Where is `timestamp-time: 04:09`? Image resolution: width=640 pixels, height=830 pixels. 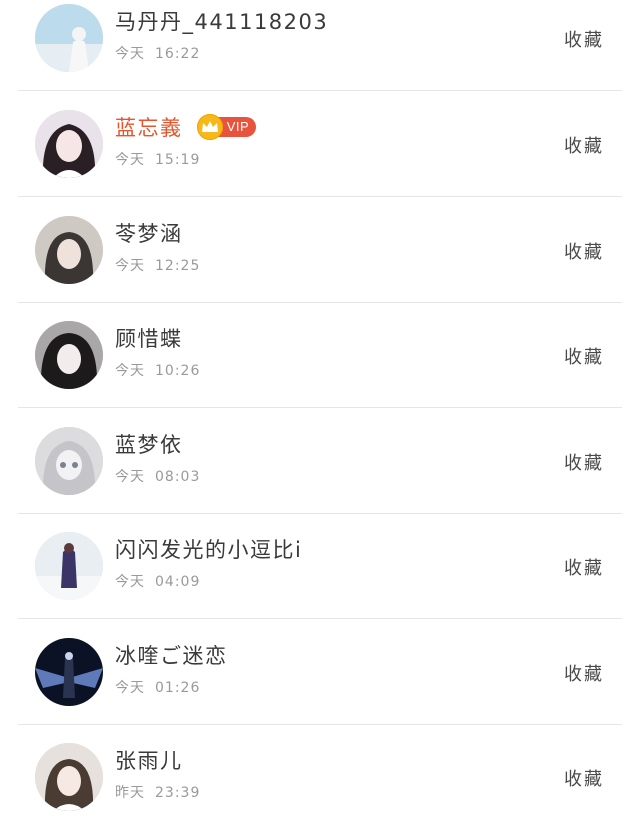
timestamp-time: 04:09 is located at coordinates (178, 582).